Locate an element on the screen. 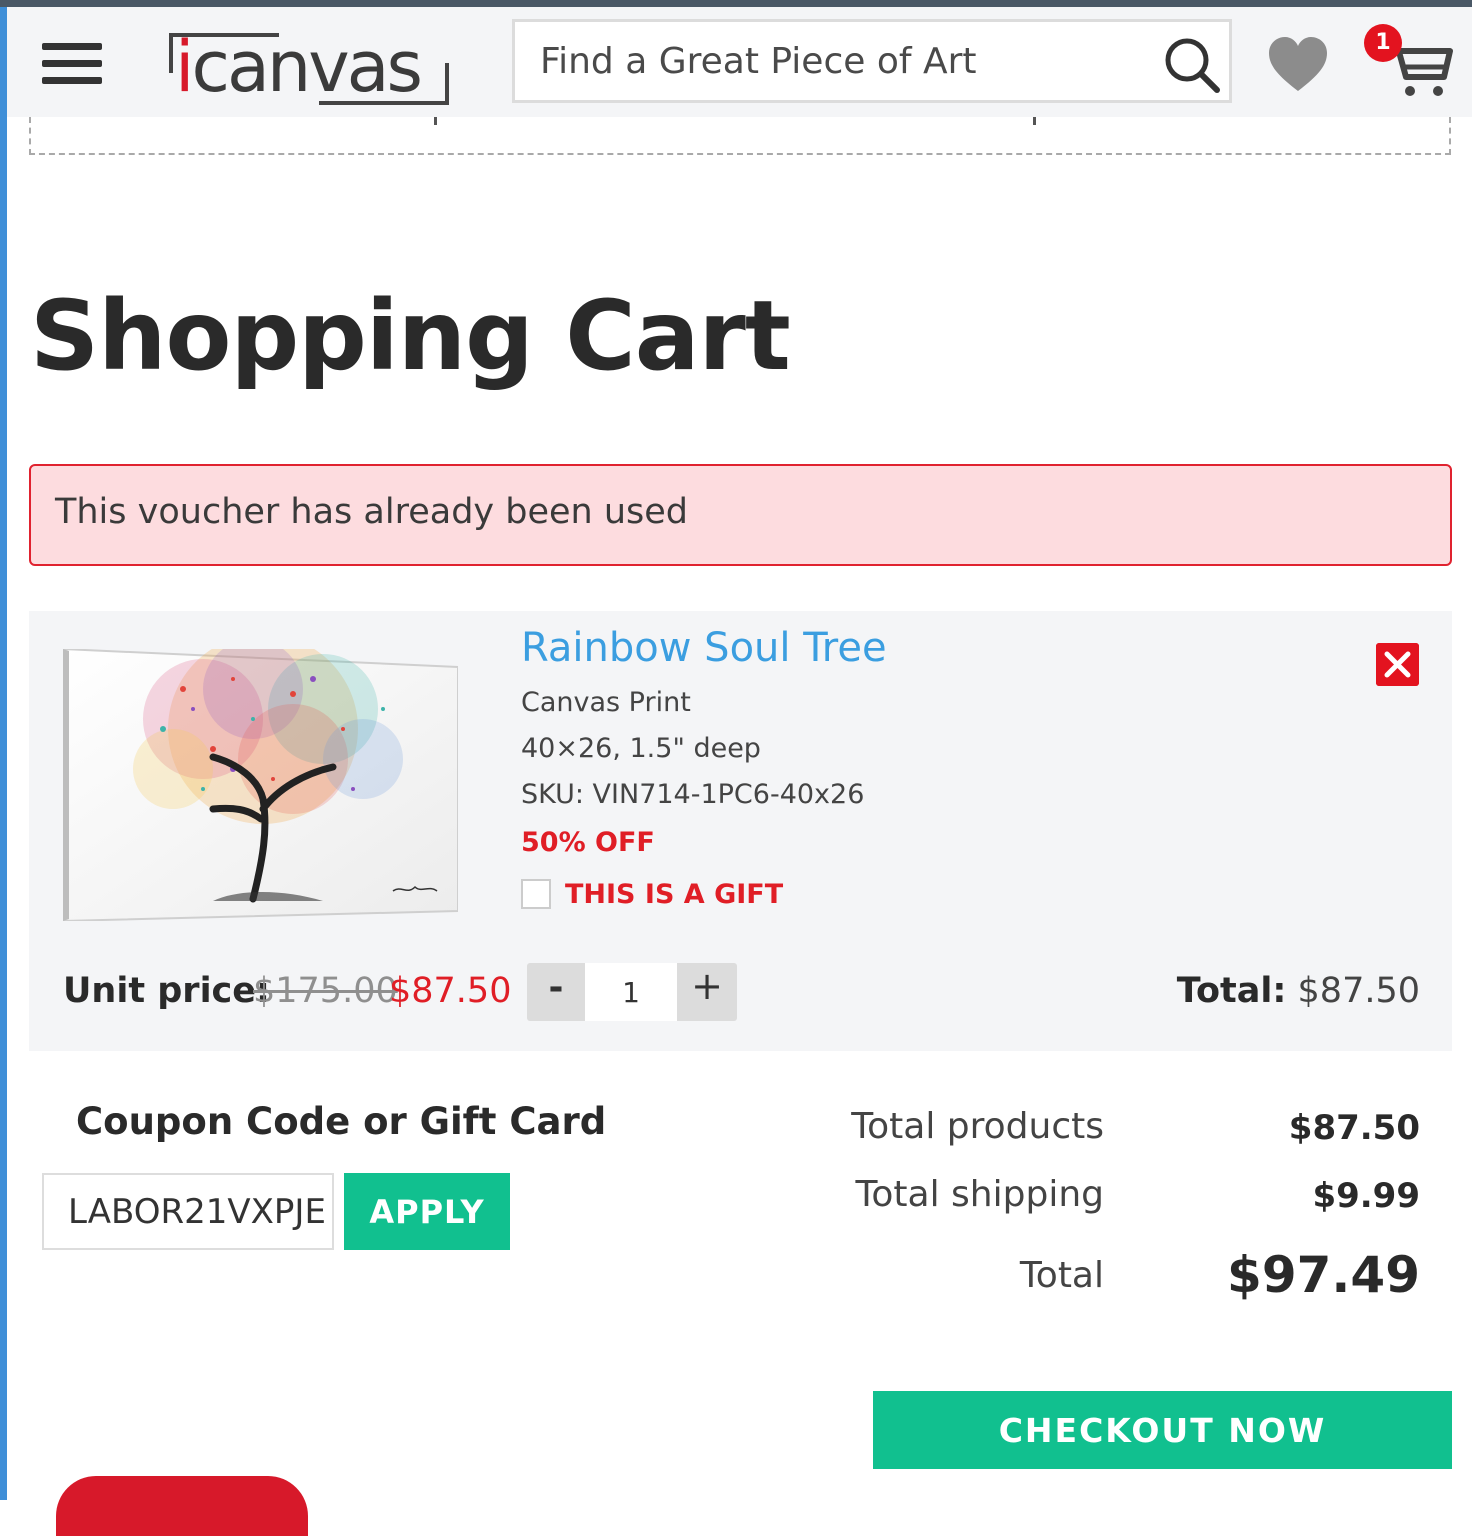 This screenshot has width=1472, height=1536. apply-coupon-button: APPLY is located at coordinates (427, 1211).